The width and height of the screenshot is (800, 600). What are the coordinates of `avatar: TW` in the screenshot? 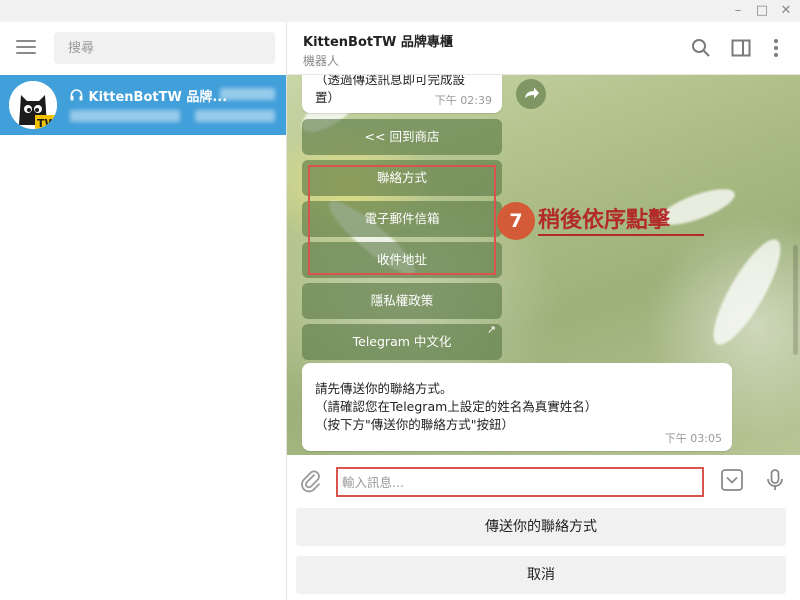 It's located at (33, 105).